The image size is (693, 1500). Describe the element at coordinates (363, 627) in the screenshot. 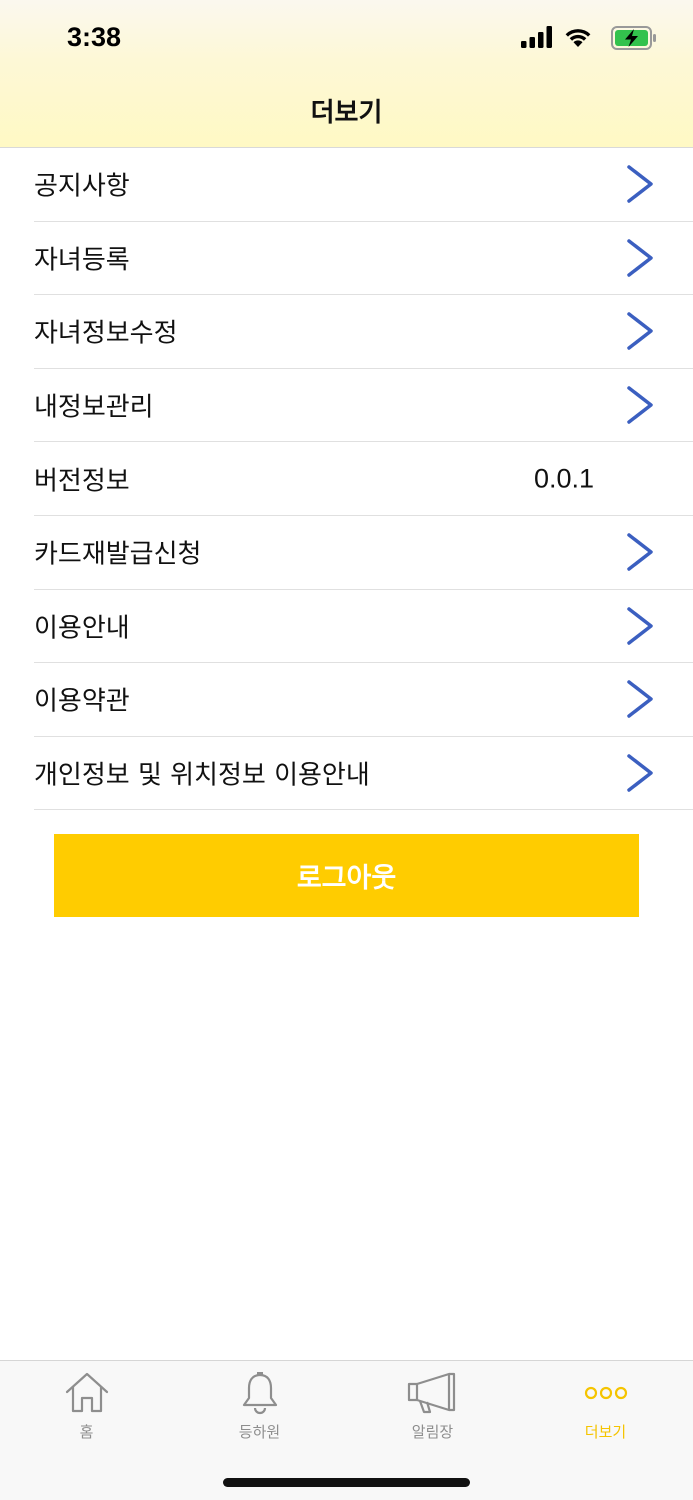

I see `menu-item-usage-guide: 이용안내` at that location.